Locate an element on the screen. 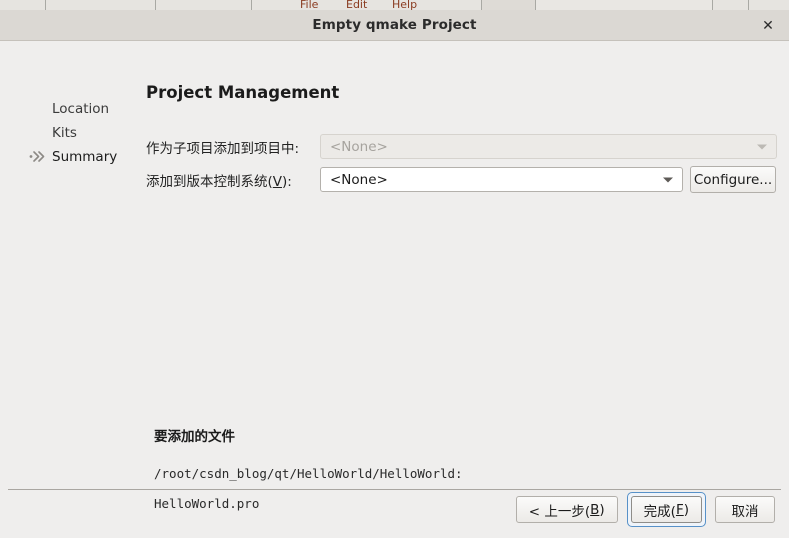 The image size is (789, 538). page-title: Project Management is located at coordinates (243, 92).